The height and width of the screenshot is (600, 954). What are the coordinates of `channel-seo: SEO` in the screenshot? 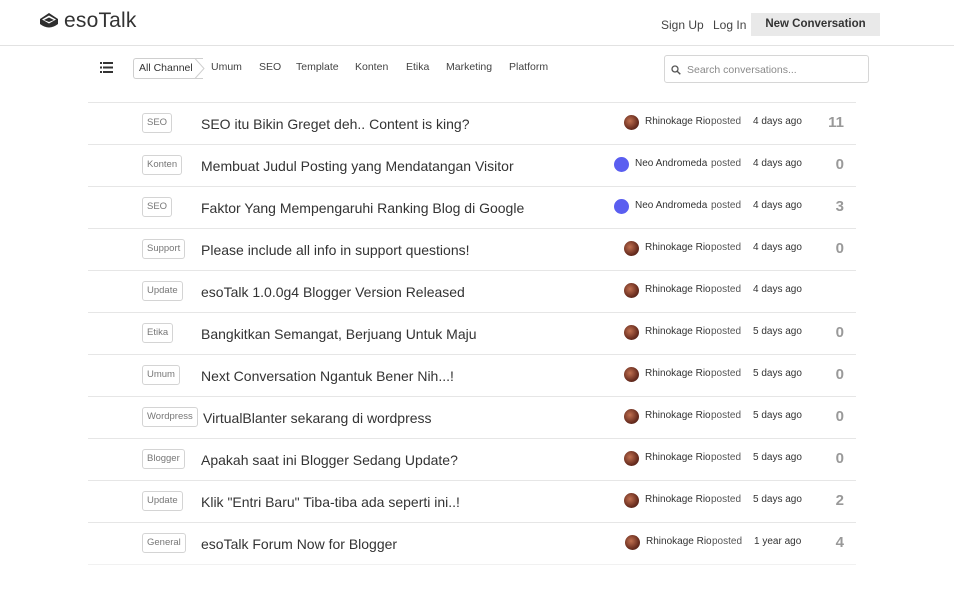 It's located at (270, 67).